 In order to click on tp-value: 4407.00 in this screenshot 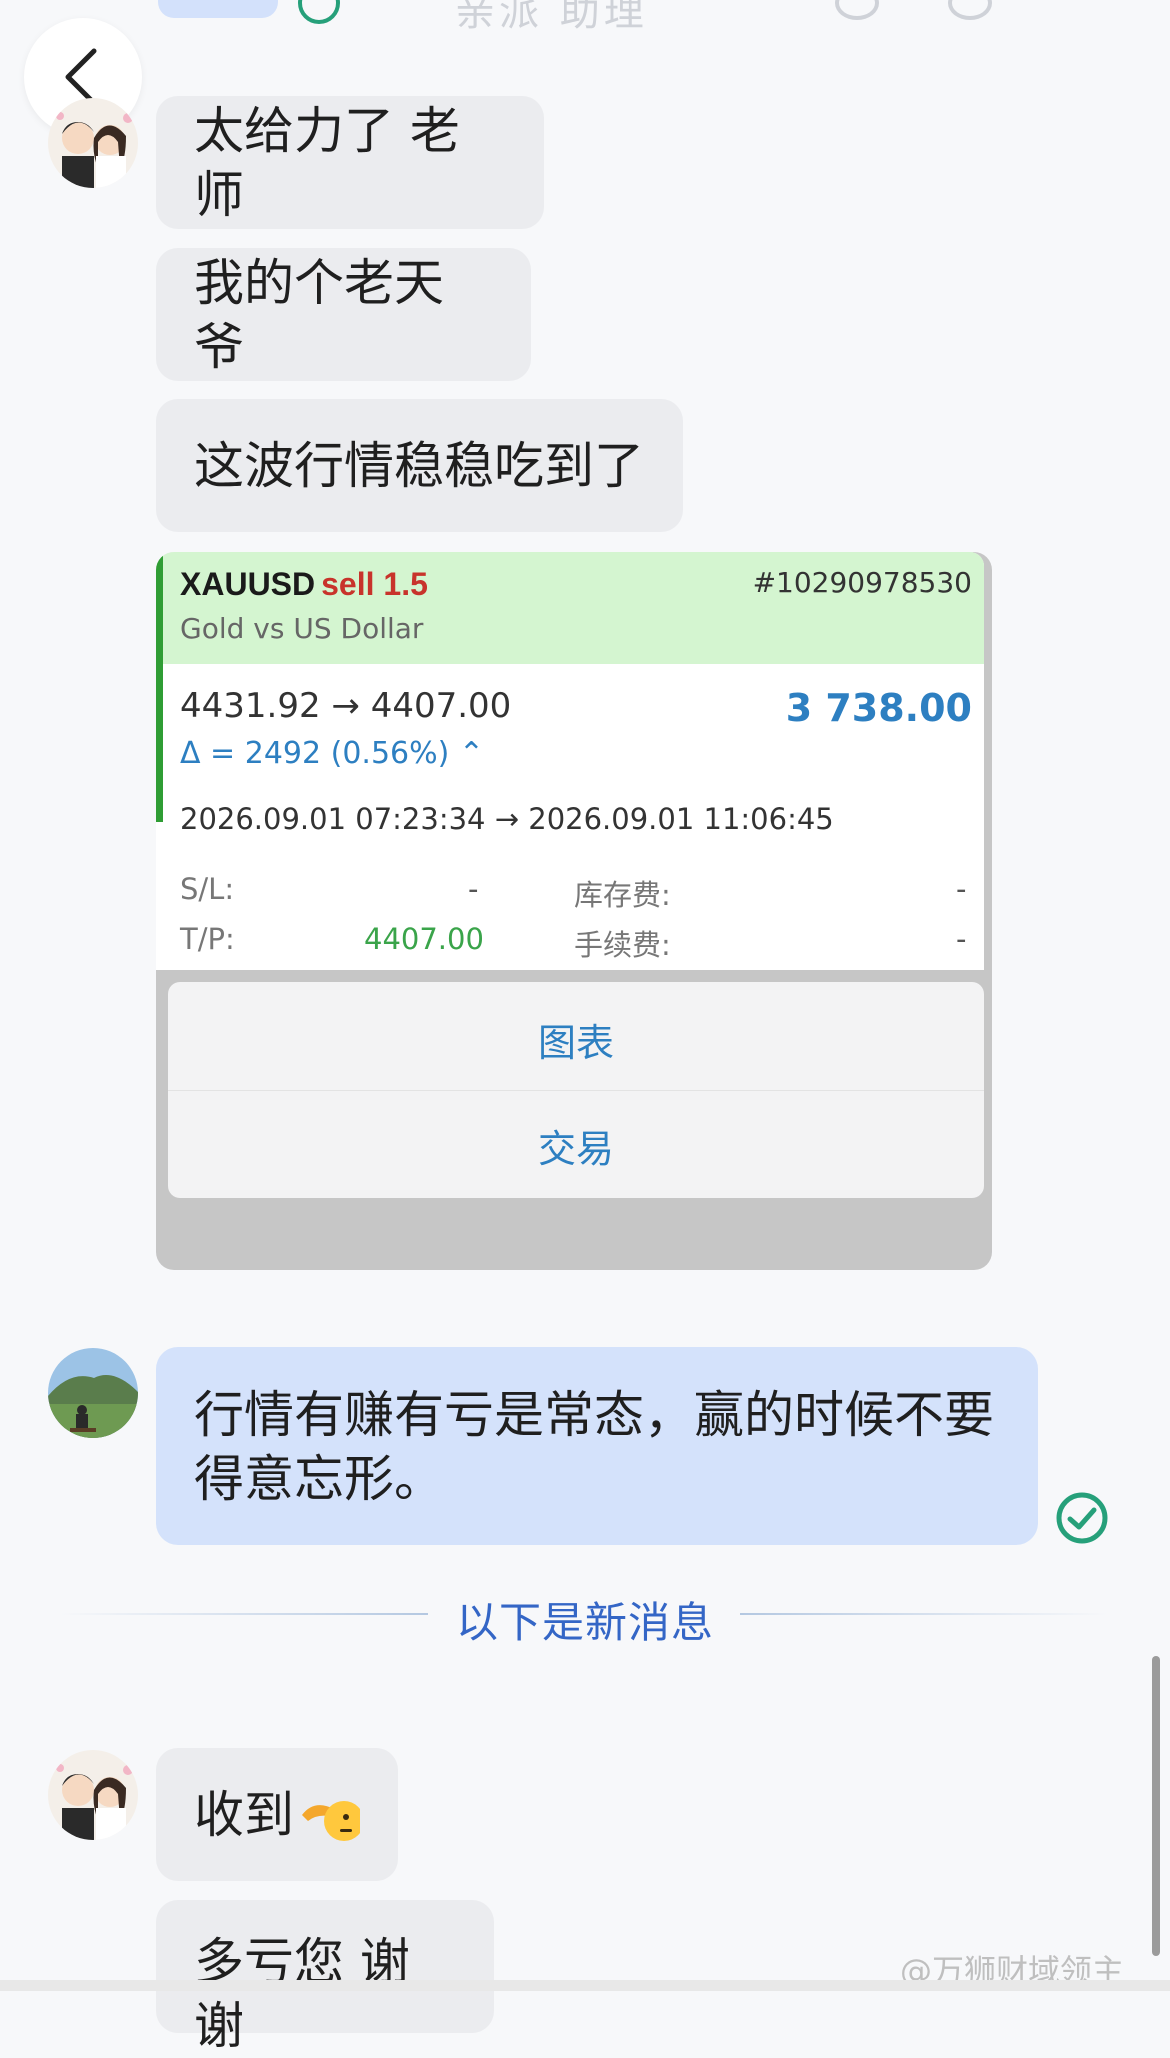, I will do `click(424, 939)`.